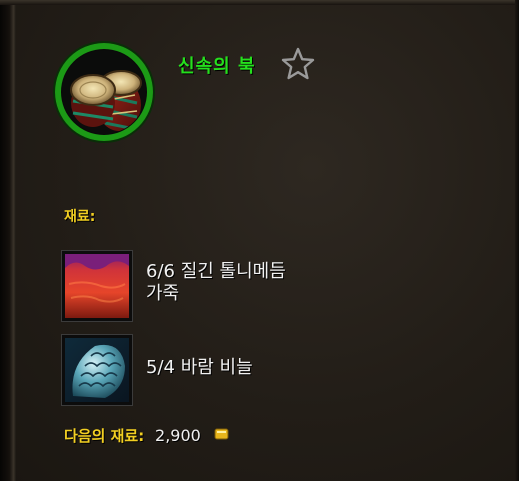 Image resolution: width=519 pixels, height=481 pixels. What do you see at coordinates (233, 271) in the screenshot?
I see `reagent-name-line1: 질긴 톨니메듬` at bounding box center [233, 271].